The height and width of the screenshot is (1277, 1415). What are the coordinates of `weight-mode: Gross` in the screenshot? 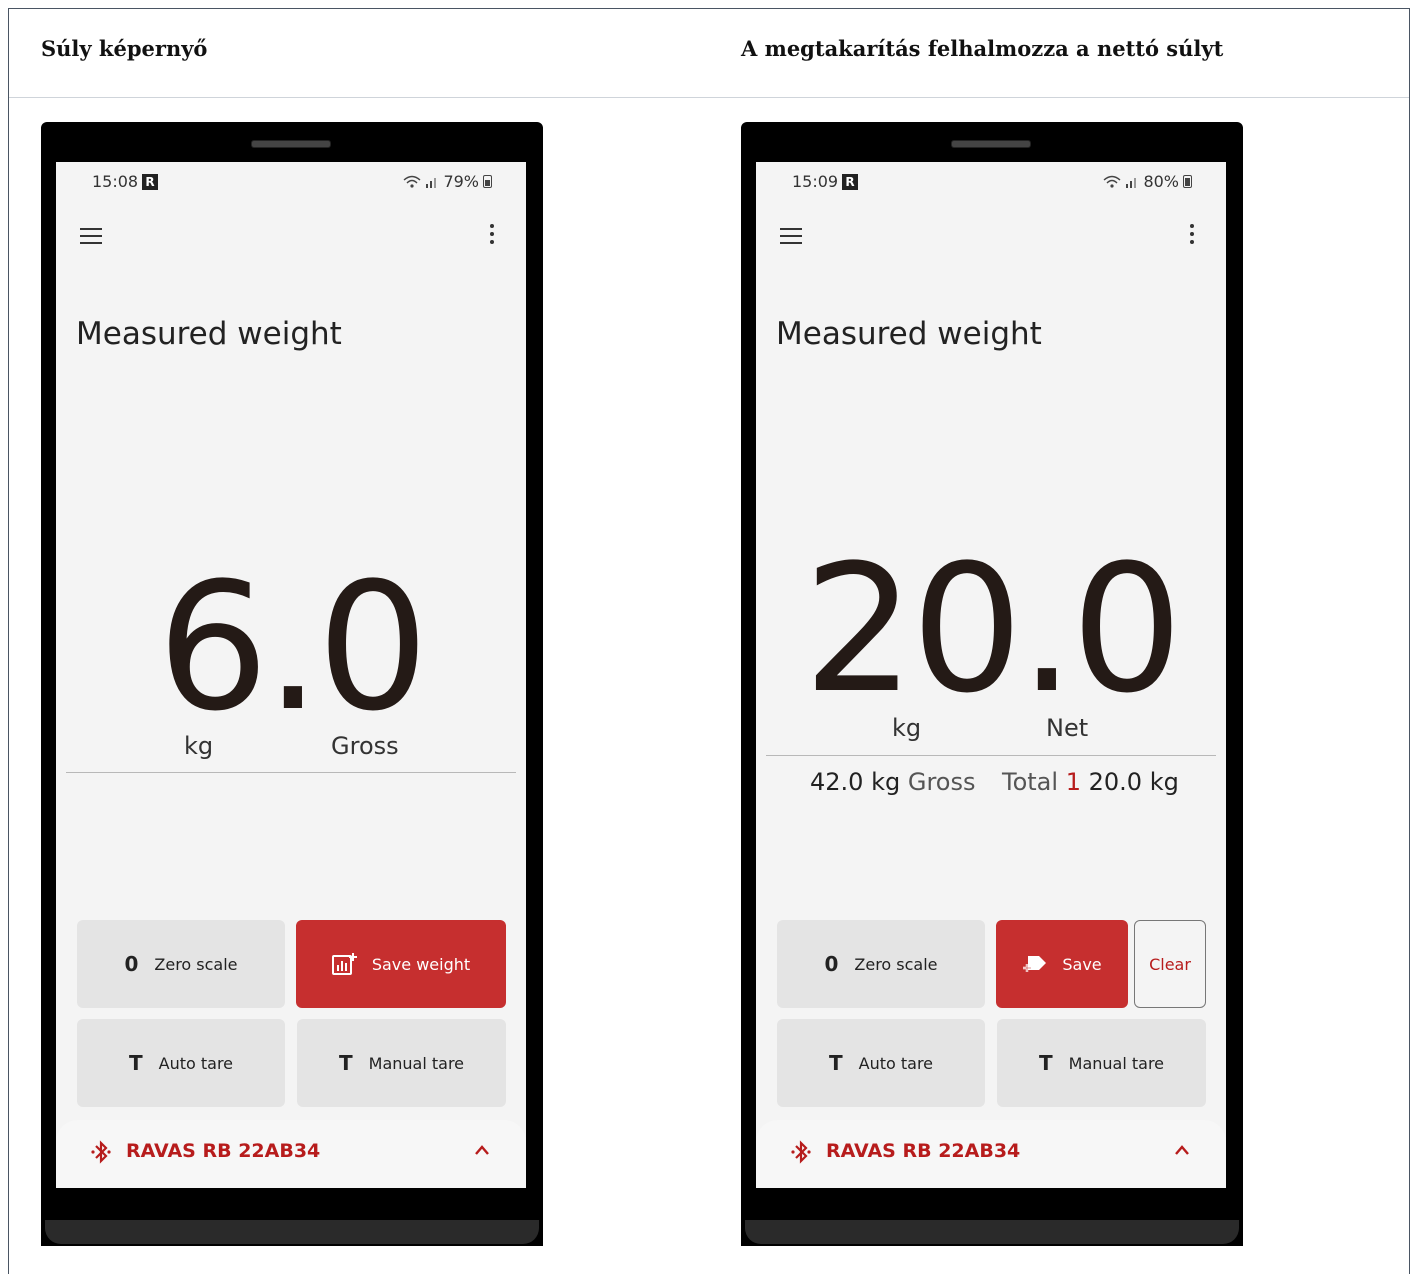 It's located at (365, 746).